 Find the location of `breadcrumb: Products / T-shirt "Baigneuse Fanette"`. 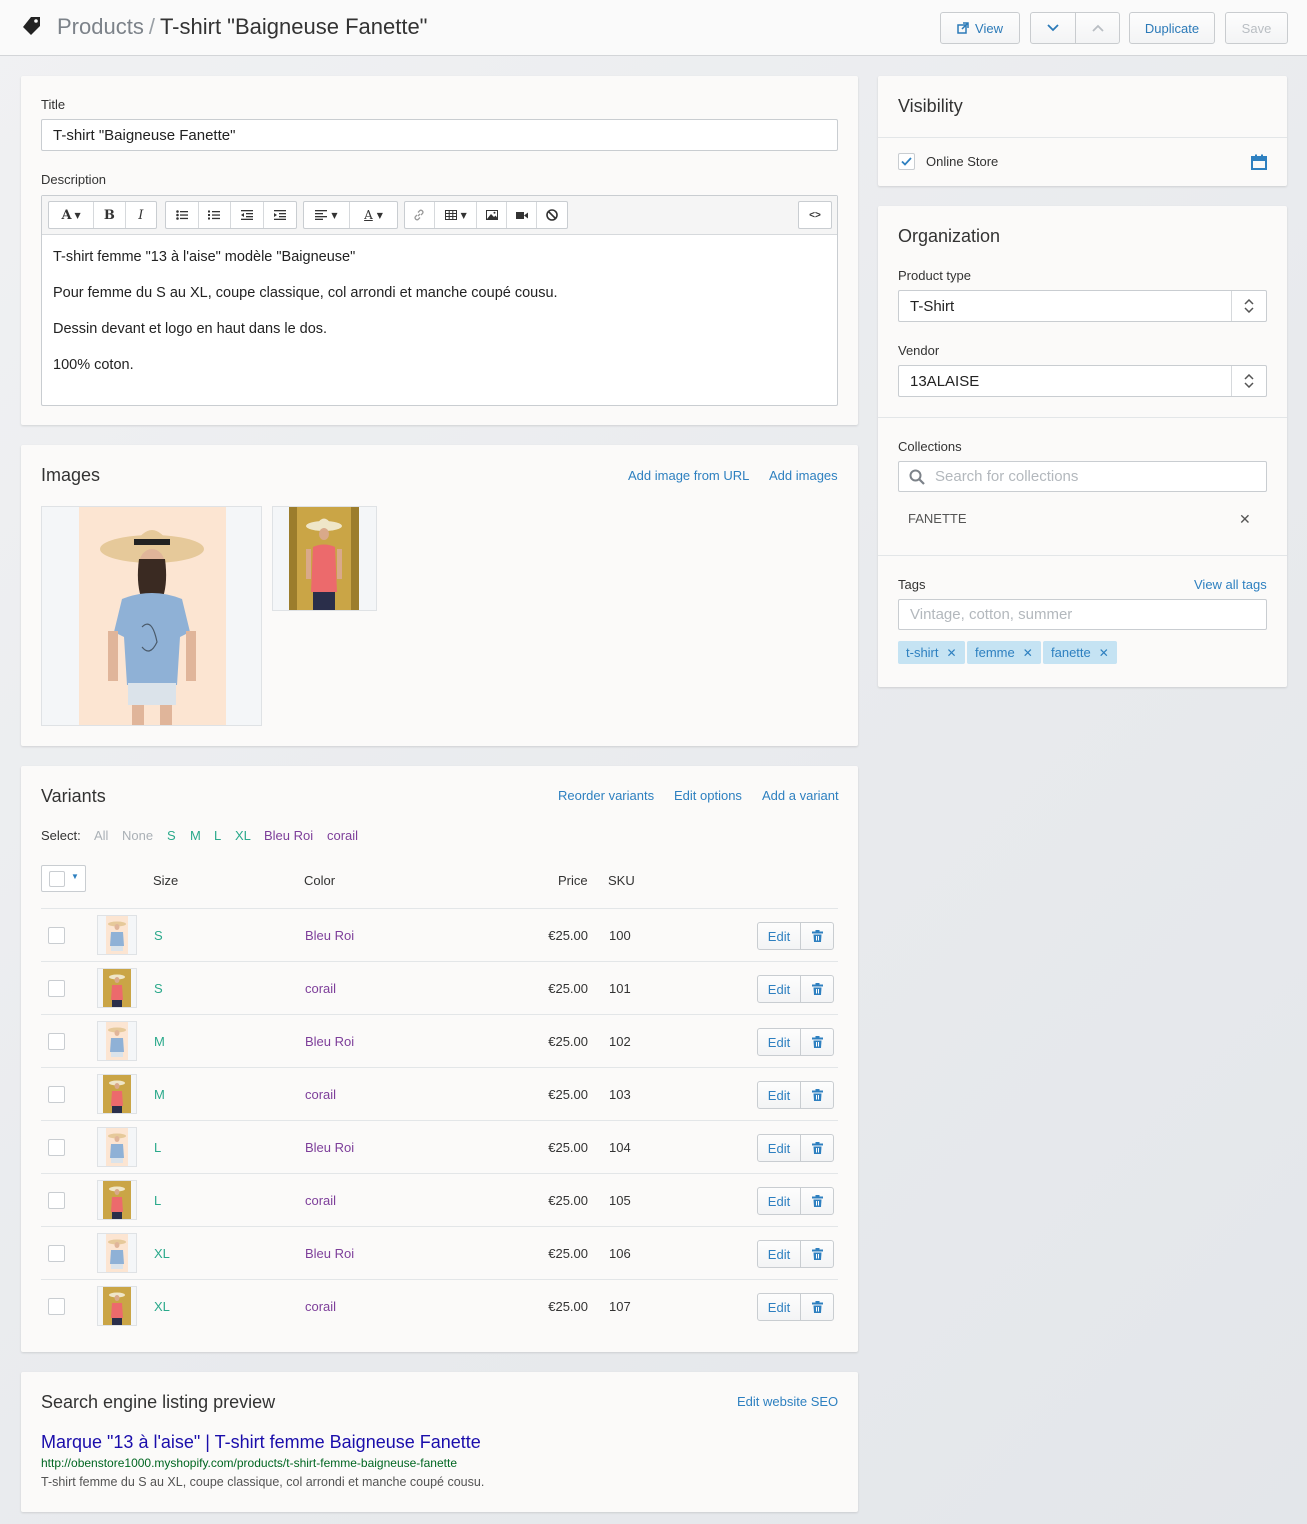

breadcrumb: Products / T-shirt "Baigneuse Fanette" is located at coordinates (242, 27).